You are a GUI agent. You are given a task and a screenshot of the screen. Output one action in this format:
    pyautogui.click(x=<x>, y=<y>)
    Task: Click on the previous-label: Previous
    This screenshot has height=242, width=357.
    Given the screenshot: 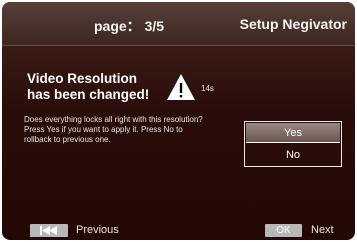 What is the action you would take?
    pyautogui.click(x=97, y=230)
    